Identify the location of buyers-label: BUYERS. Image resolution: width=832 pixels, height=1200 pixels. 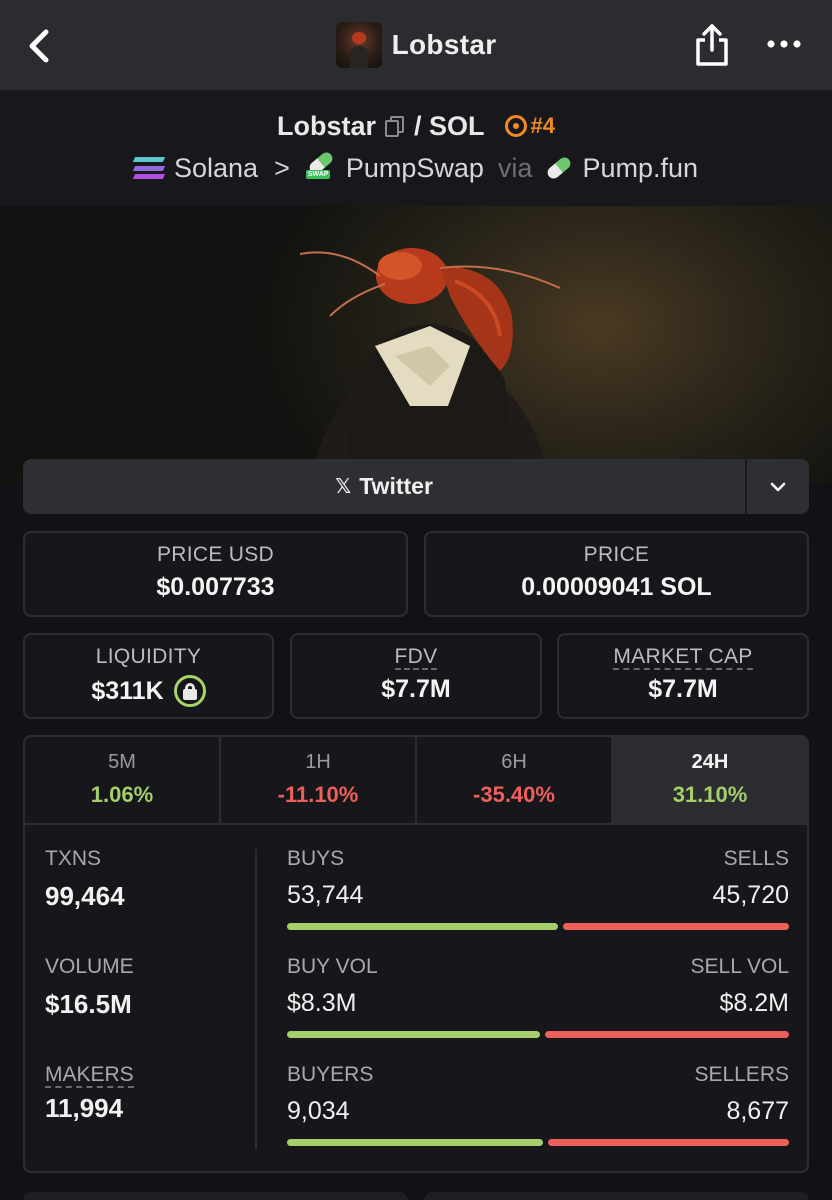
(330, 1074).